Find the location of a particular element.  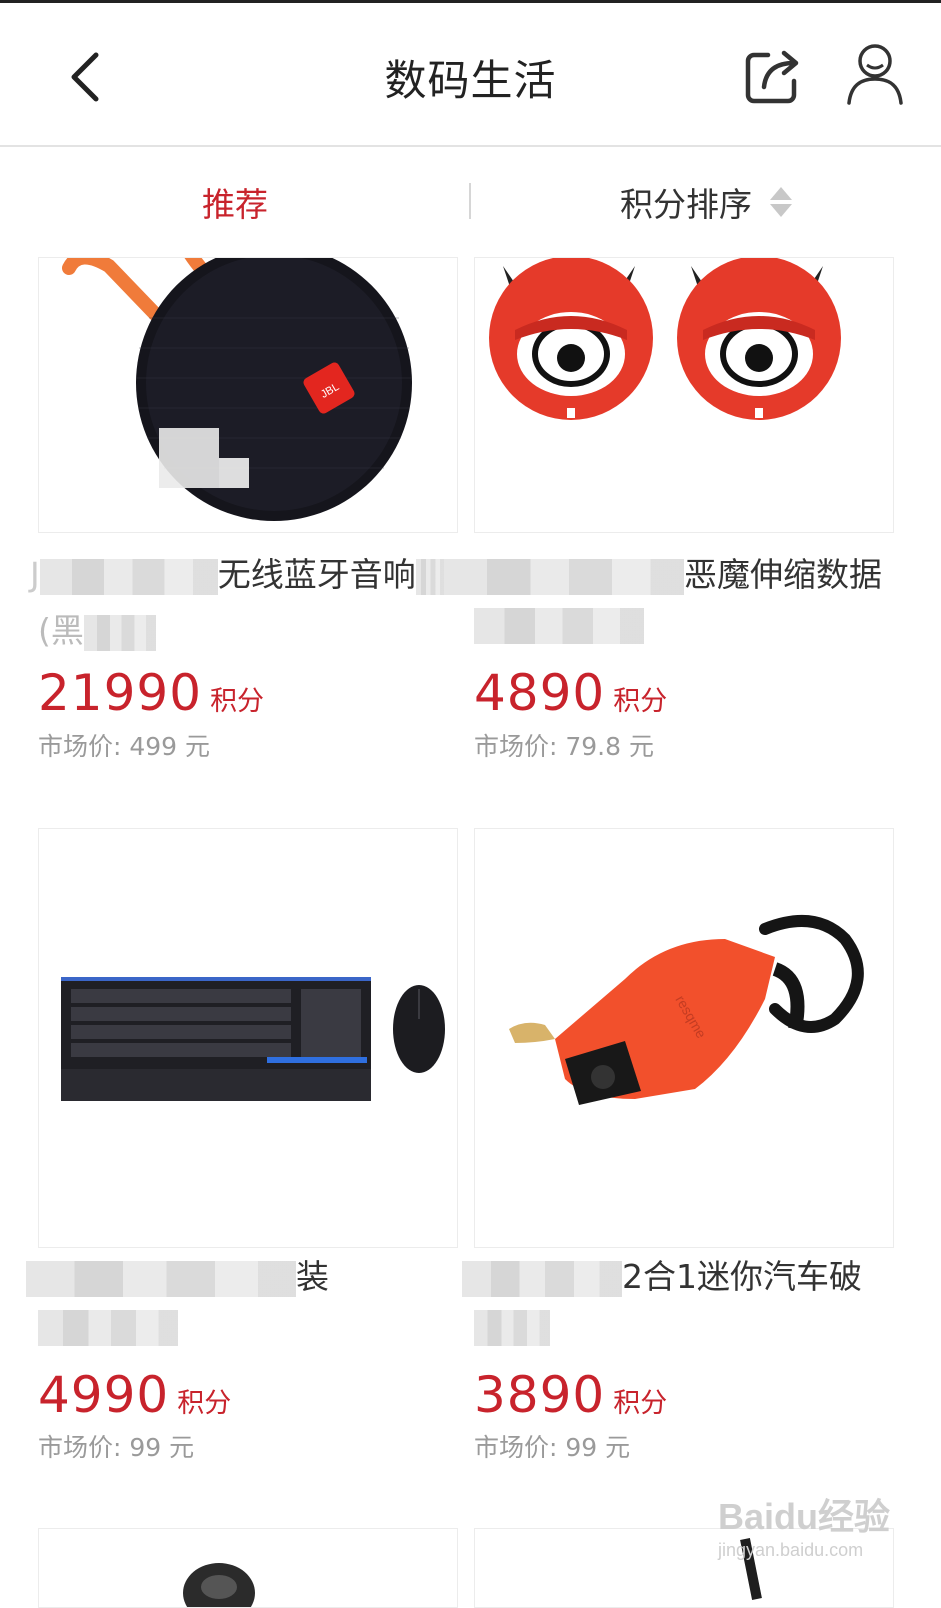

points-price: 21990 积分 is located at coordinates (151, 693).